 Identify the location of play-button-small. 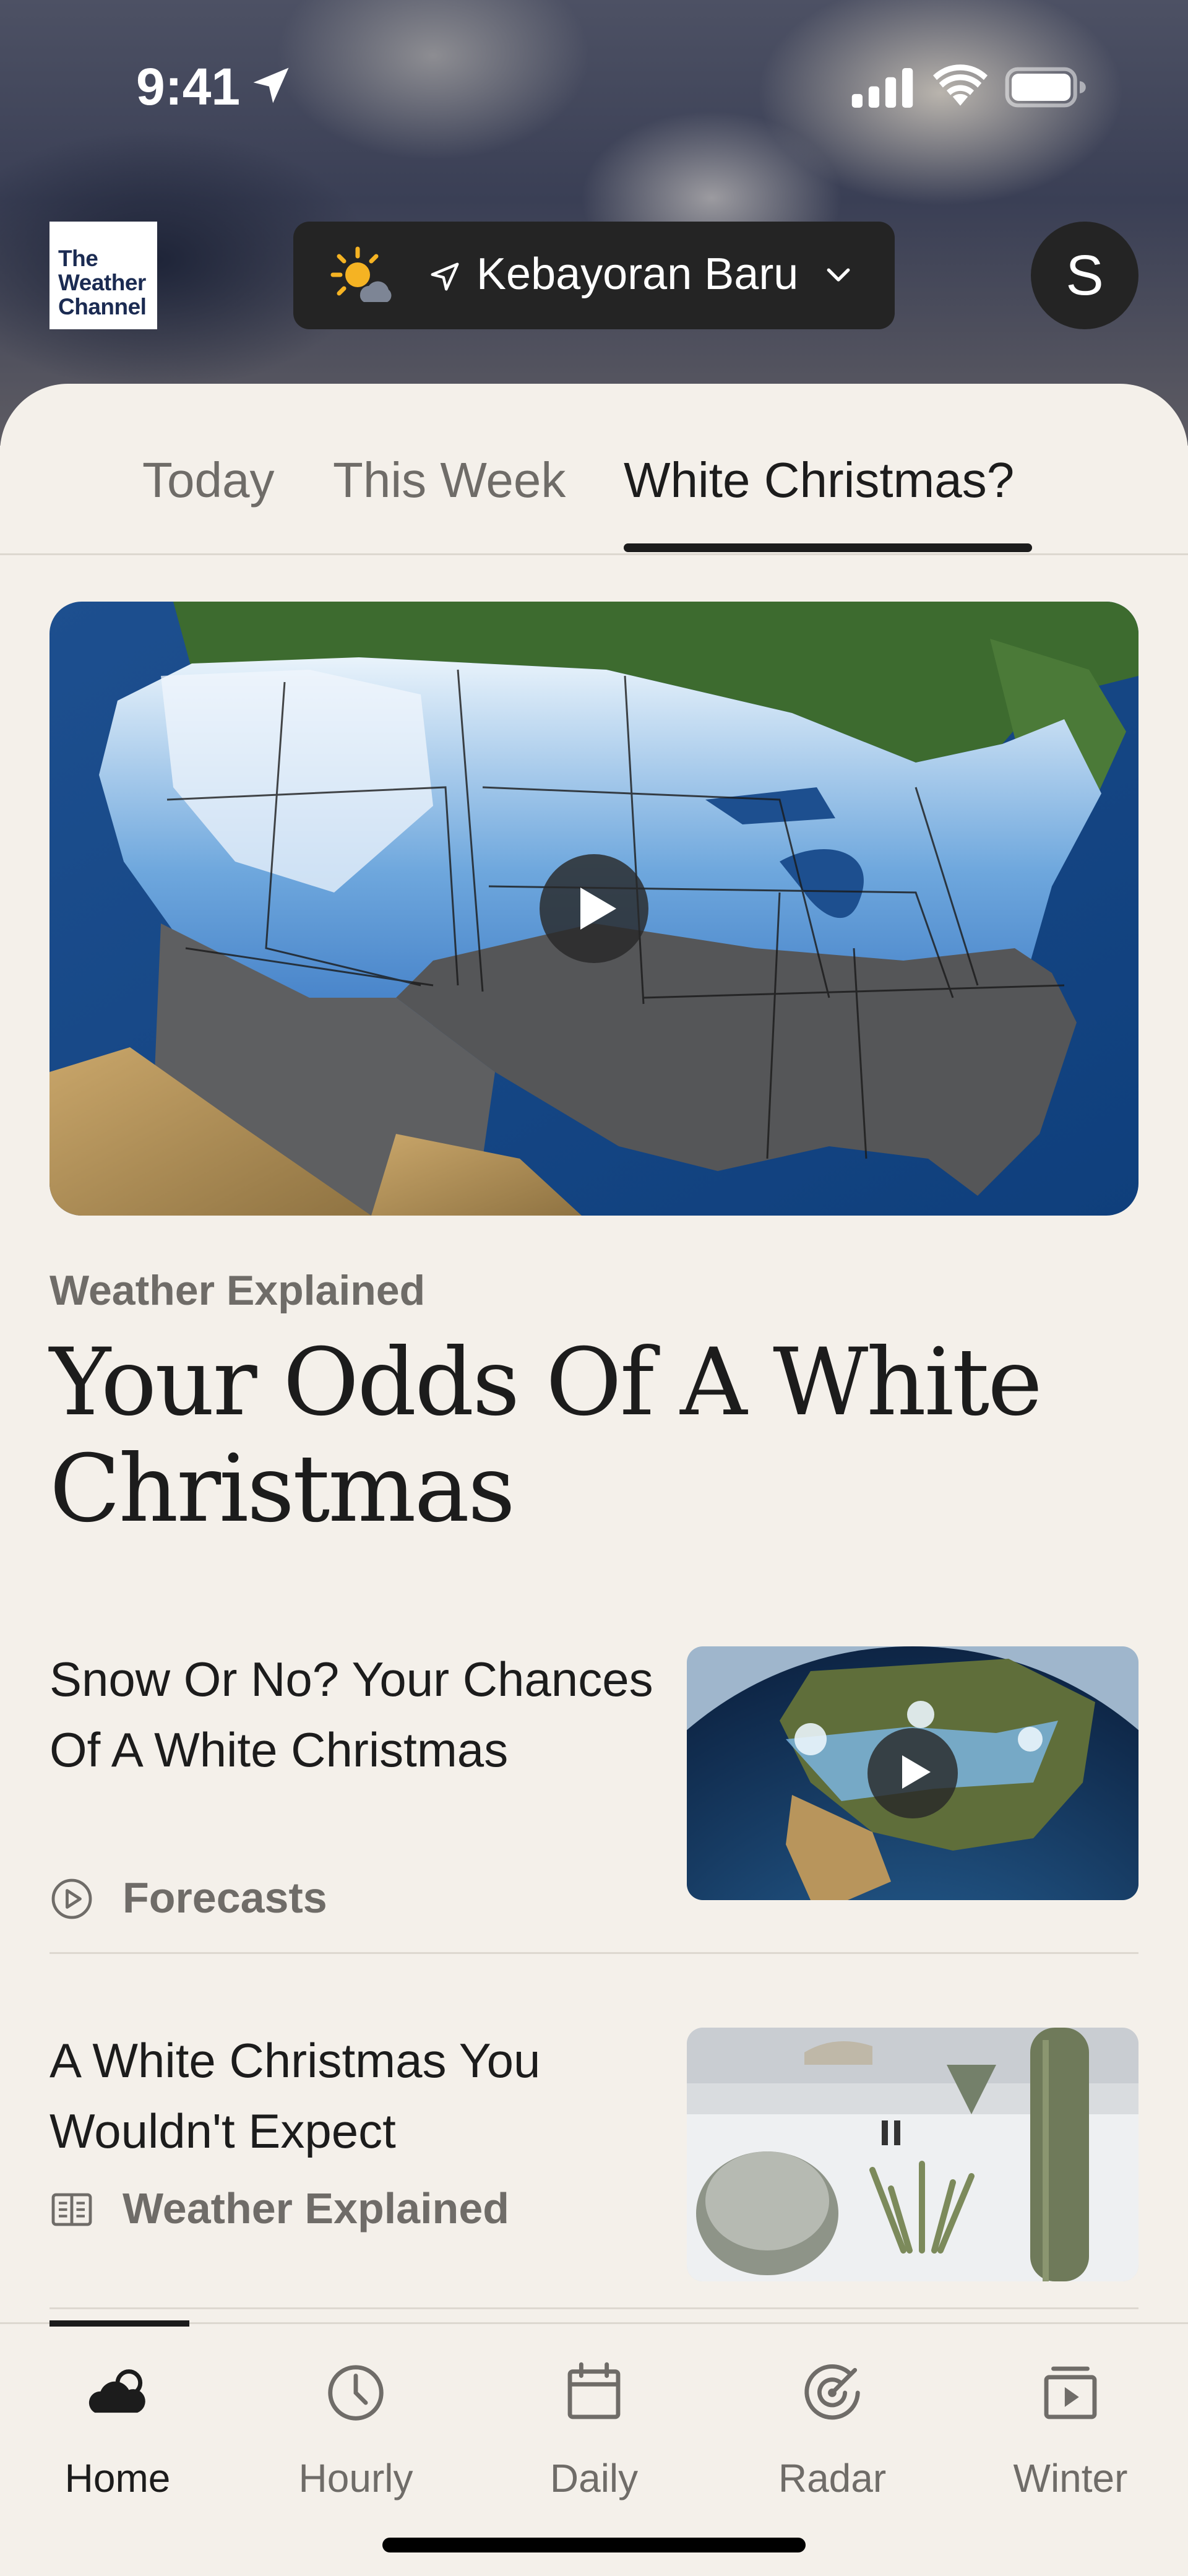
(913, 1773).